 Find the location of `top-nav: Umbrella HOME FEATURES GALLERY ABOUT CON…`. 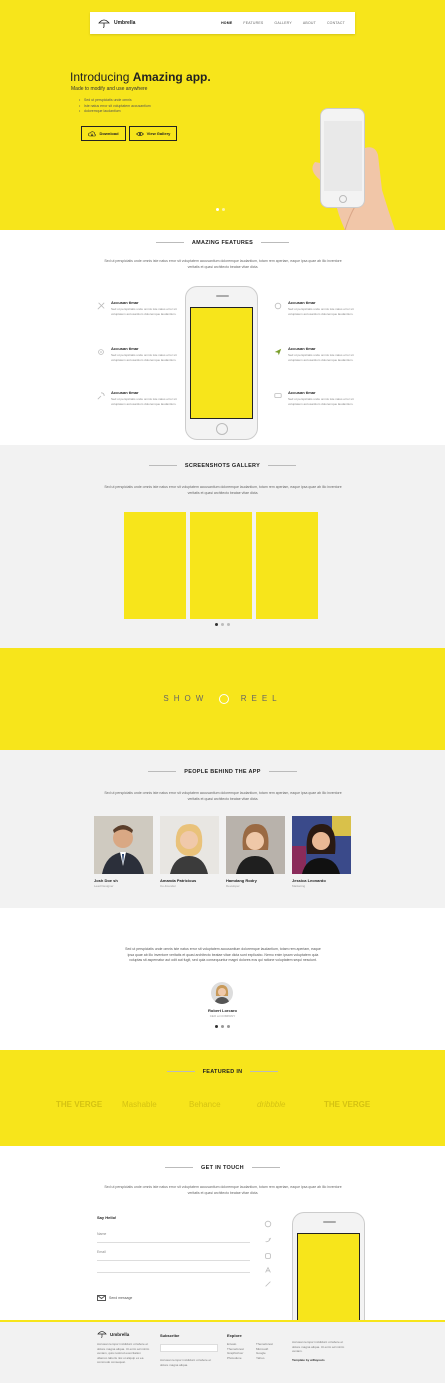

top-nav: Umbrella HOME FEATURES GALLERY ABOUT CON… is located at coordinates (222, 23).